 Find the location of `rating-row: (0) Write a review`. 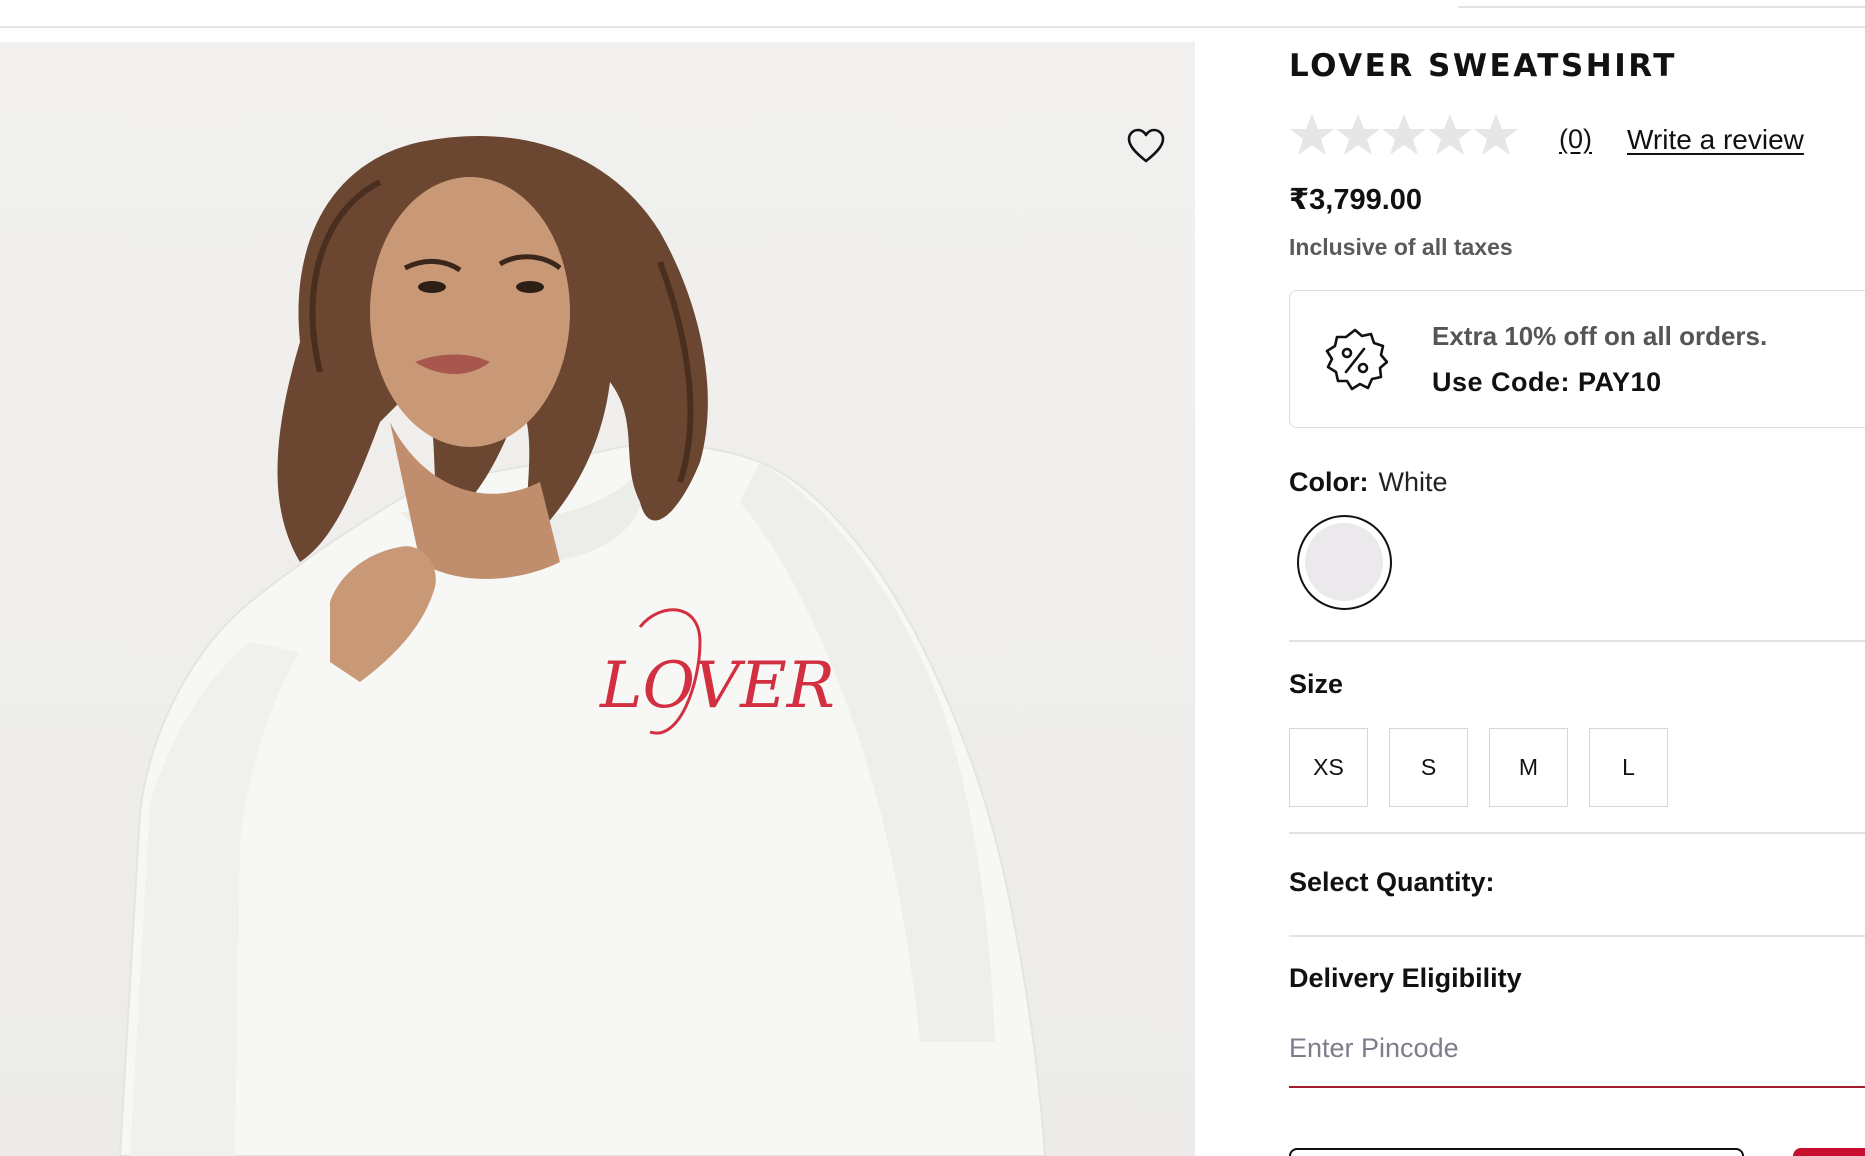

rating-row: (0) Write a review is located at coordinates (1577, 136).